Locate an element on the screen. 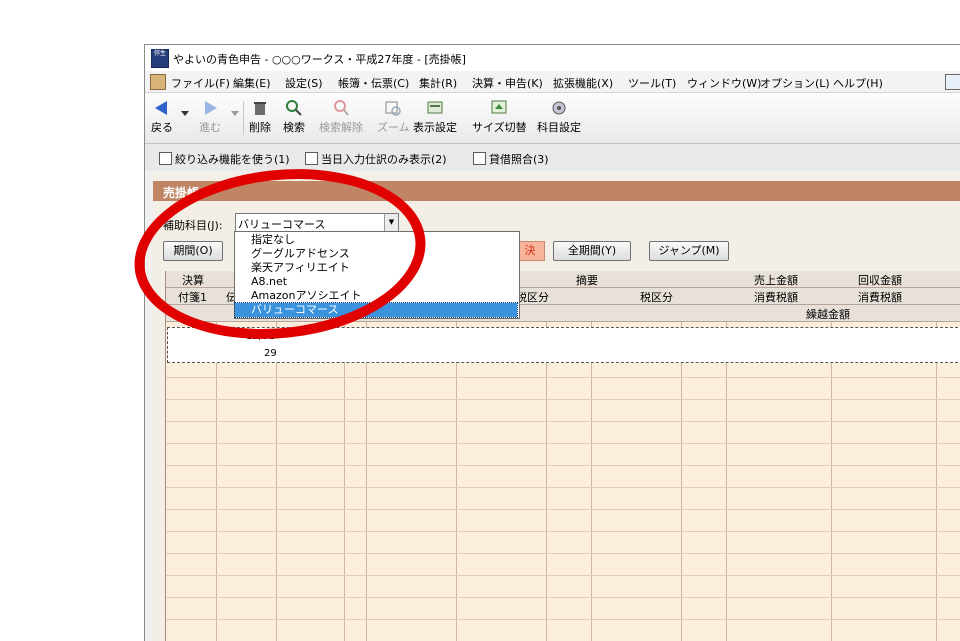  search-button: 検索 is located at coordinates (294, 117).